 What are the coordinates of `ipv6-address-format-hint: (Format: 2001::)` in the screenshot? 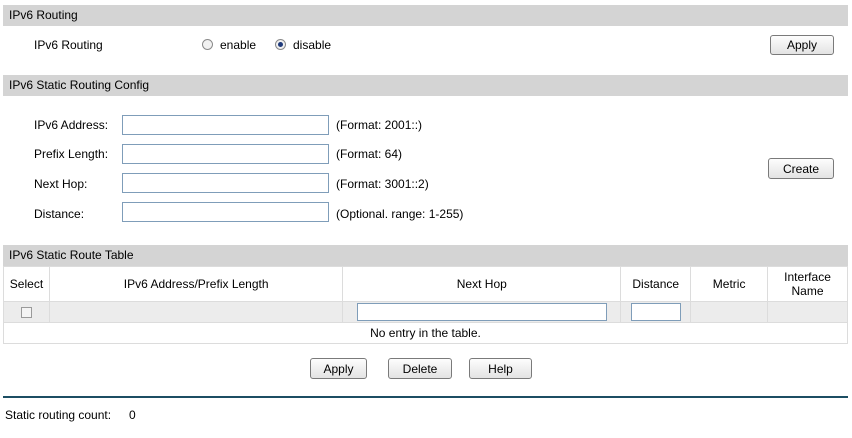 It's located at (379, 125).